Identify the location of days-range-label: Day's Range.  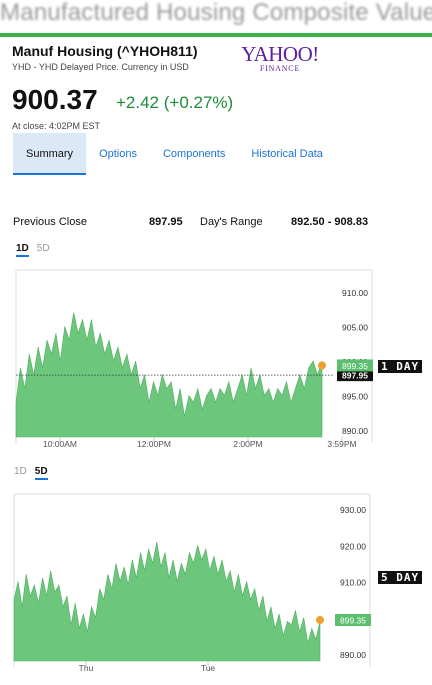
(231, 222).